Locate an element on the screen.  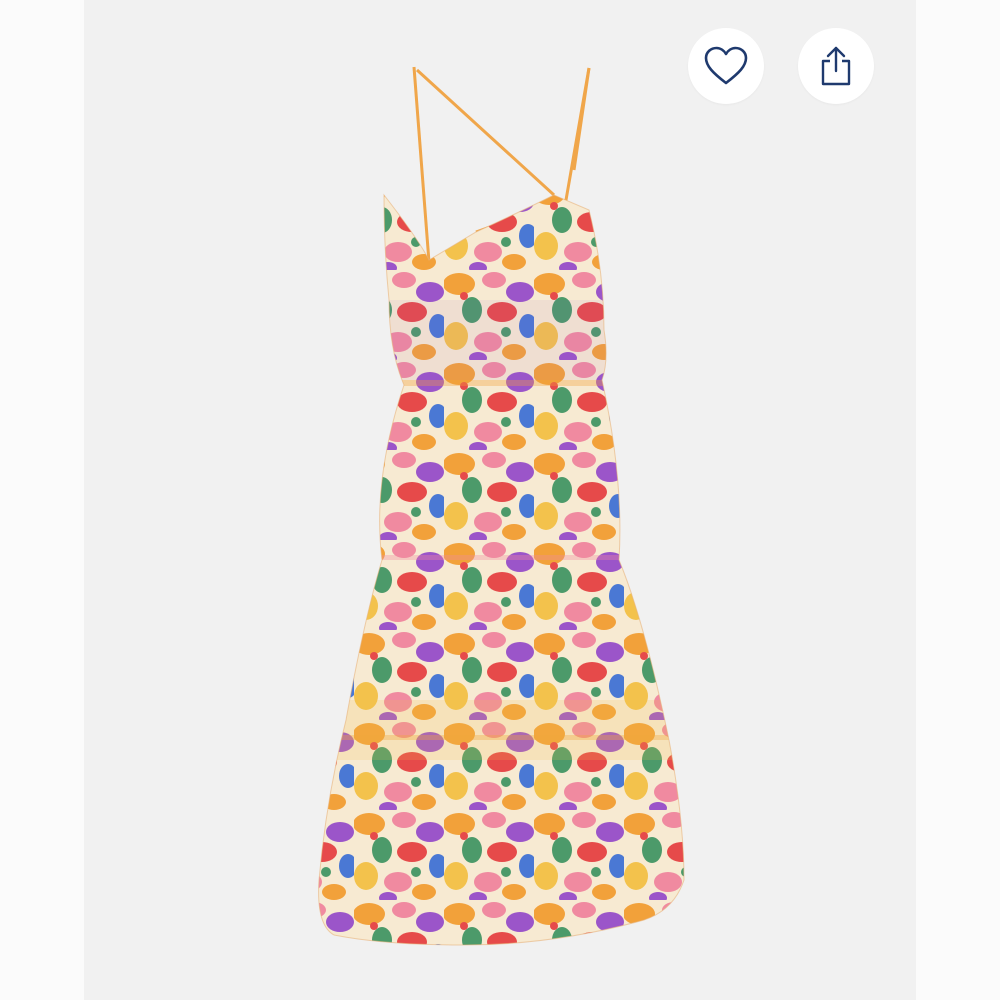
share-upload-icon is located at coordinates (836, 66).